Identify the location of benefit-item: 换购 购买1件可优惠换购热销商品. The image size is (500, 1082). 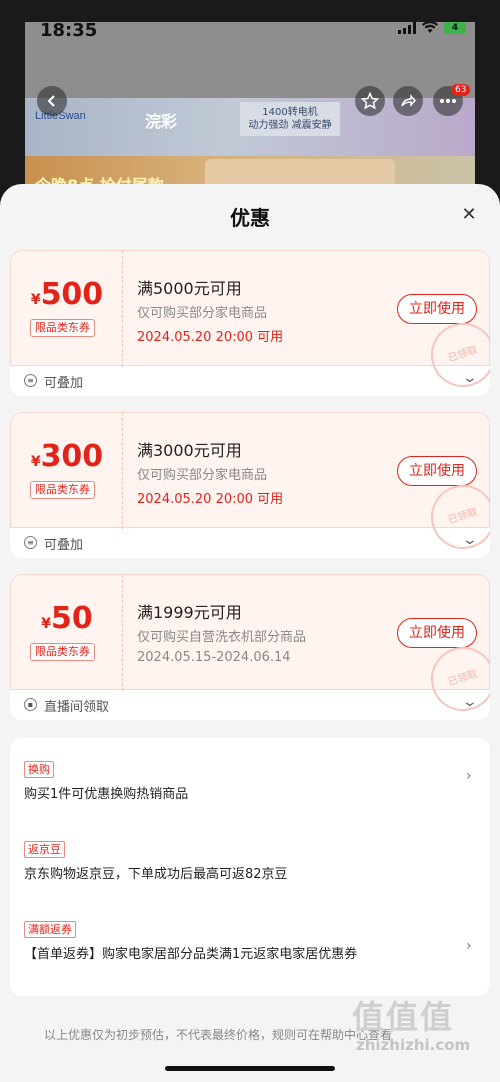
(204, 781).